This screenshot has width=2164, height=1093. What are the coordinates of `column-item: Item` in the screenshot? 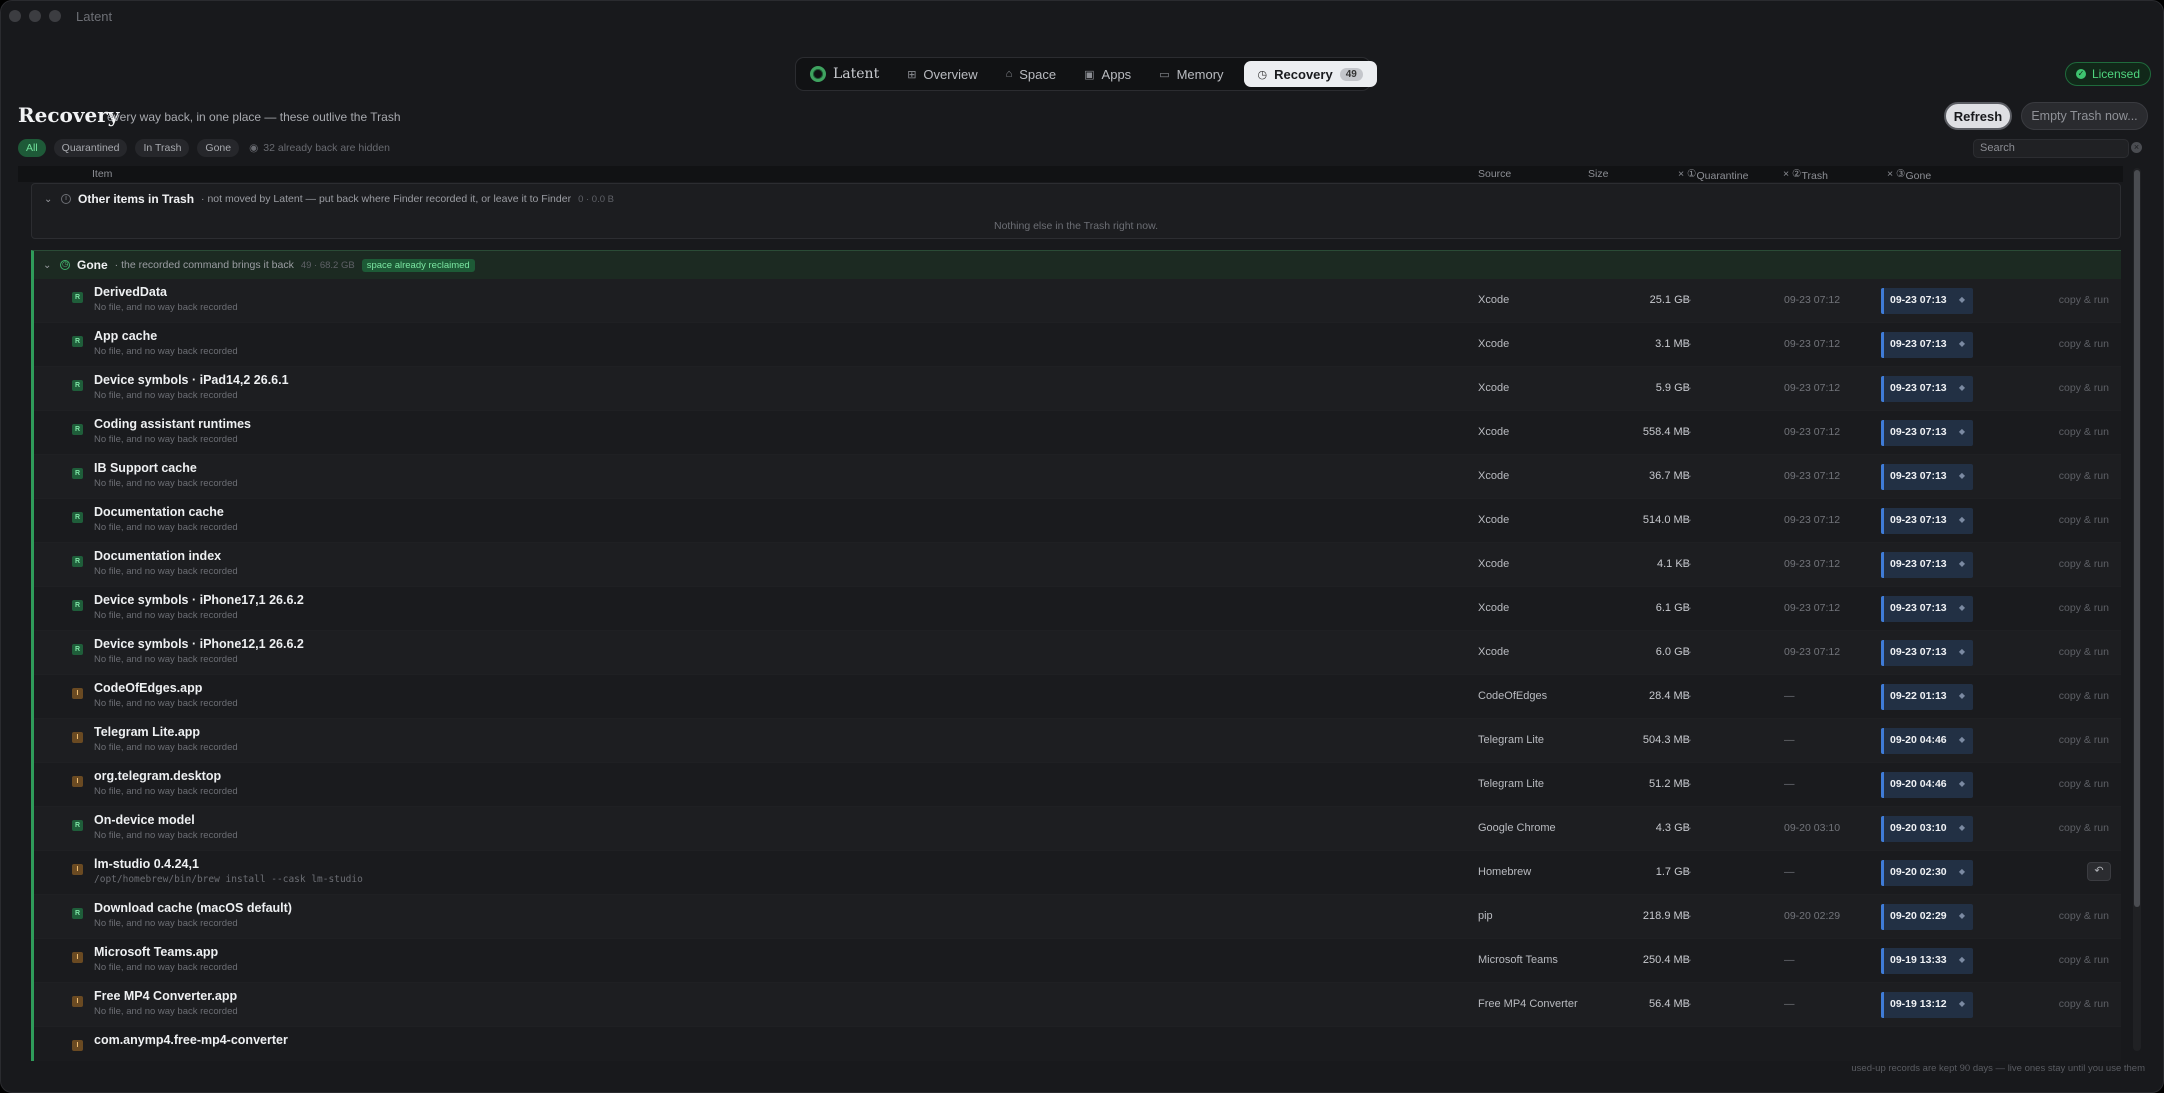 It's located at (102, 174).